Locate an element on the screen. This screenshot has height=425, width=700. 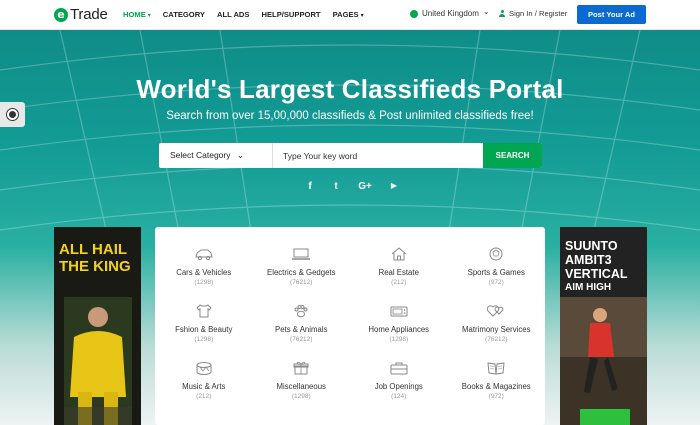
left-ad-image is located at coordinates (98, 361).